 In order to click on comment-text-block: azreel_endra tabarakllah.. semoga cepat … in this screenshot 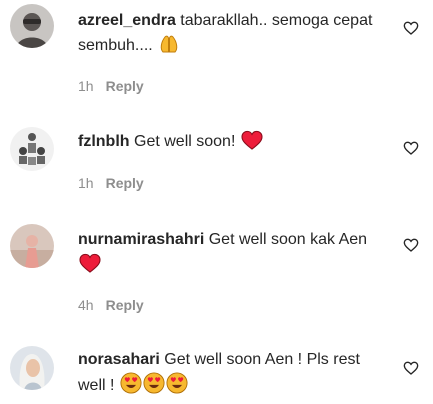, I will do `click(228, 33)`.